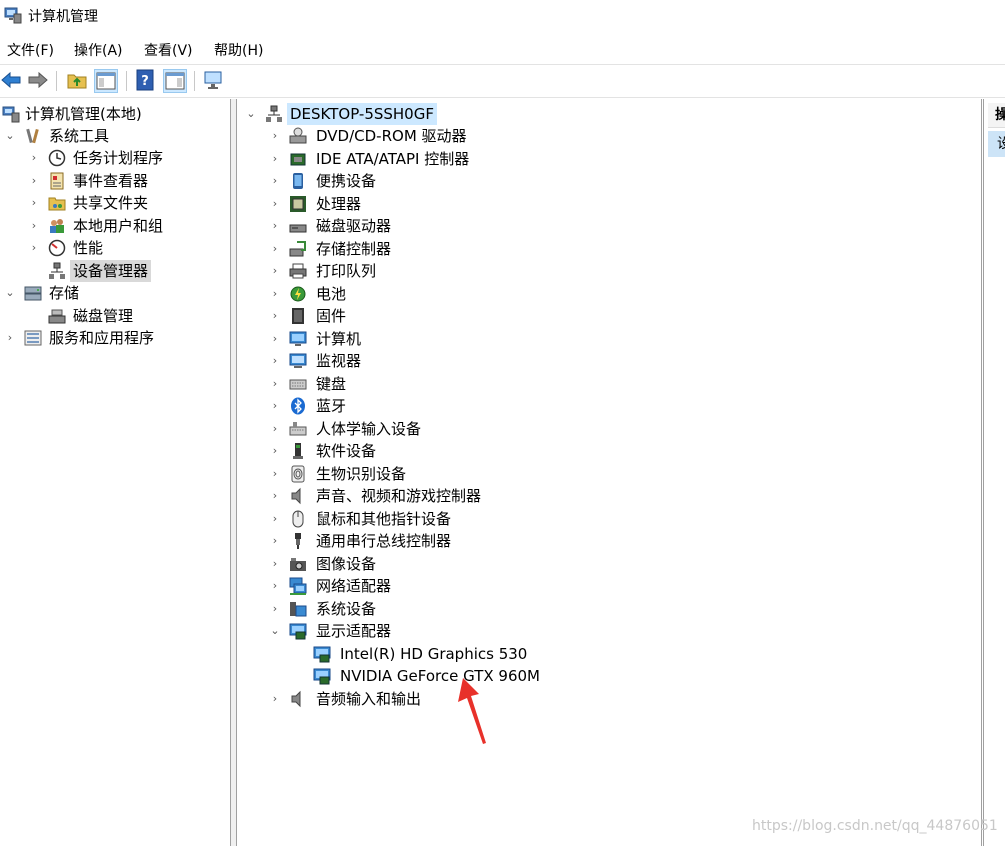 The width and height of the screenshot is (1005, 846). What do you see at coordinates (106, 81) in the screenshot?
I see `show-hide-tree-icon` at bounding box center [106, 81].